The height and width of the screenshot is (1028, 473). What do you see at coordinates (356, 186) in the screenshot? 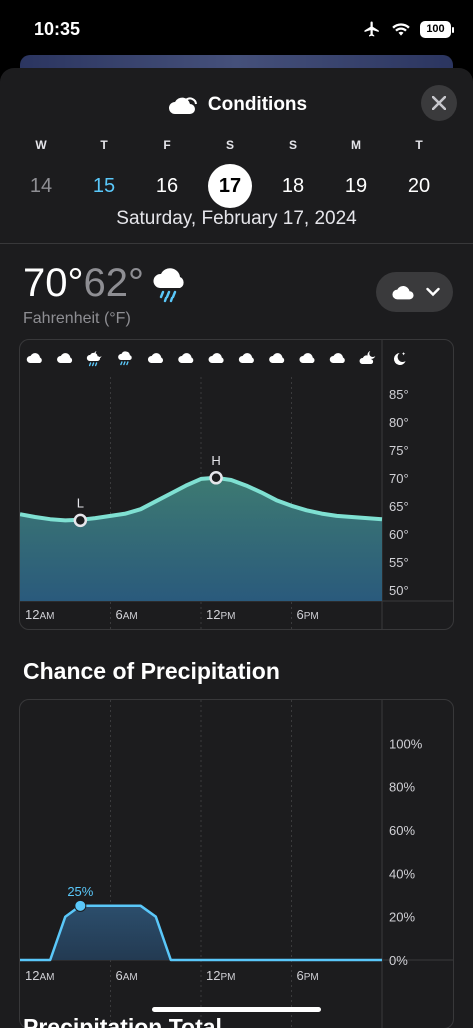
I see `day-number: 19` at bounding box center [356, 186].